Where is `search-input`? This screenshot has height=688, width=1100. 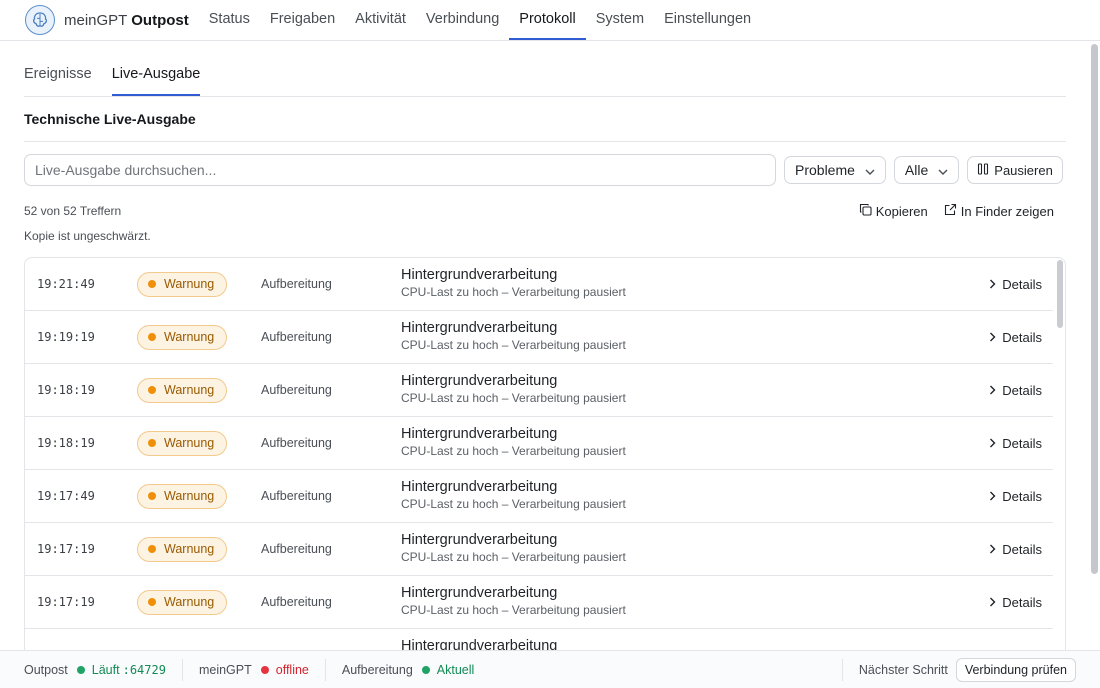 search-input is located at coordinates (400, 170).